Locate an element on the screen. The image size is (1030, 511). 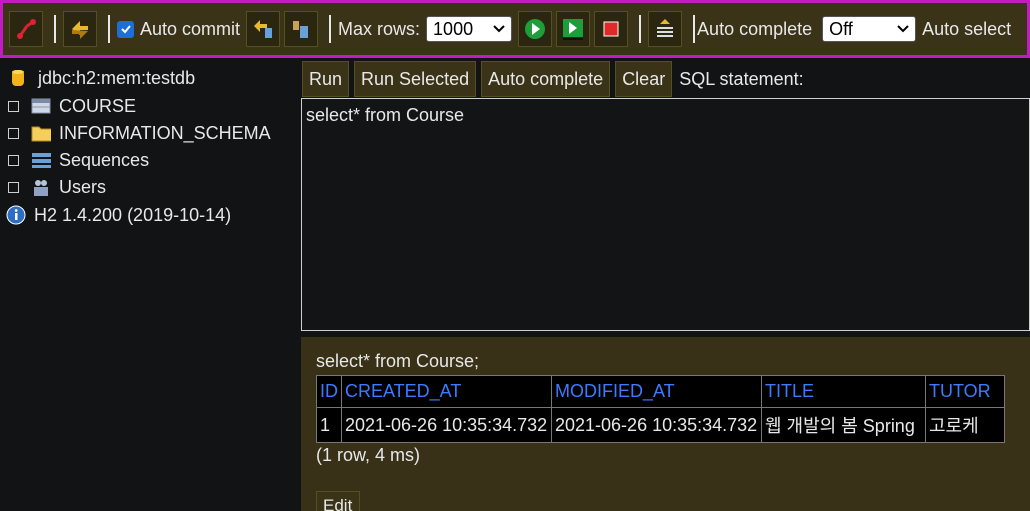
table-cell: 고로케 is located at coordinates (965, 425).